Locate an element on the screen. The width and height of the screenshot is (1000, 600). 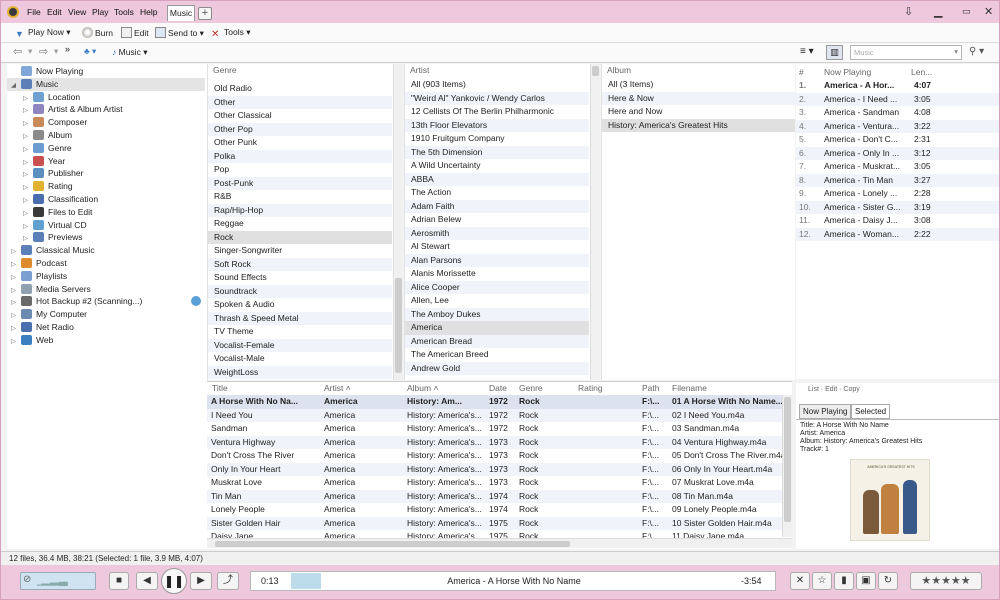
genre-scroll-thumb is located at coordinates (398, 325).